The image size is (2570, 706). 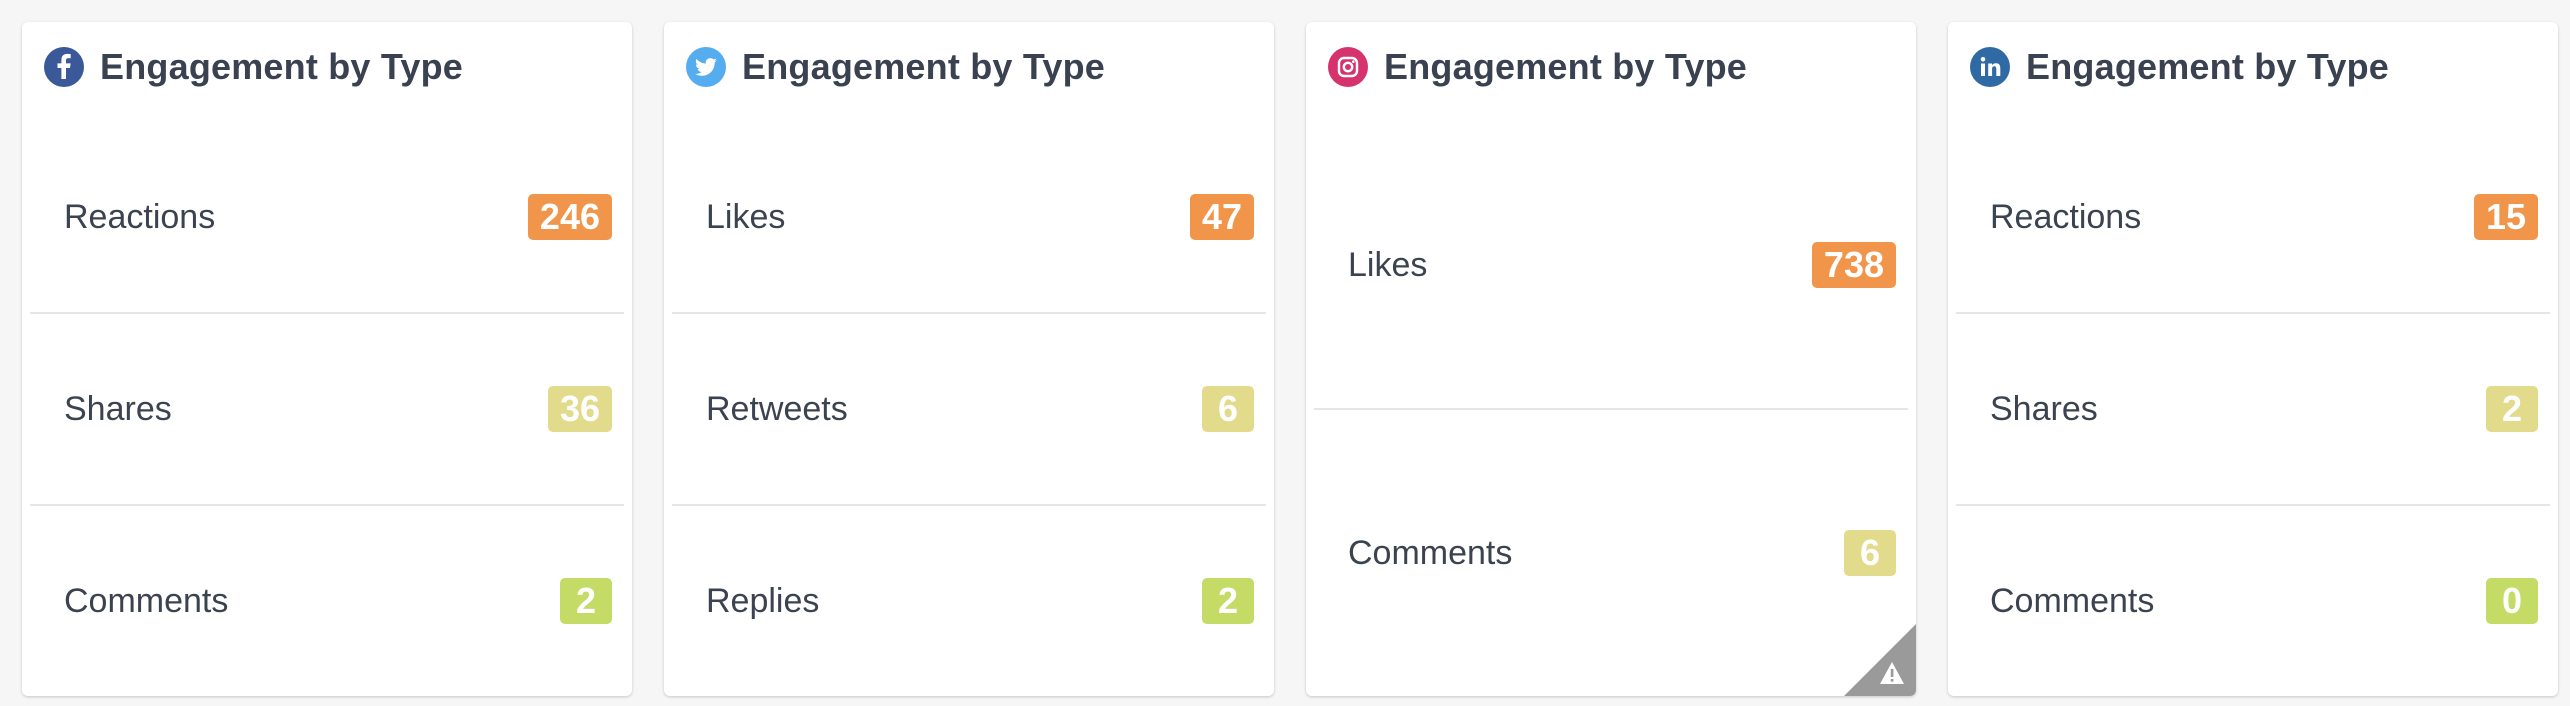 I want to click on warning-icon, so click(x=1880, y=660).